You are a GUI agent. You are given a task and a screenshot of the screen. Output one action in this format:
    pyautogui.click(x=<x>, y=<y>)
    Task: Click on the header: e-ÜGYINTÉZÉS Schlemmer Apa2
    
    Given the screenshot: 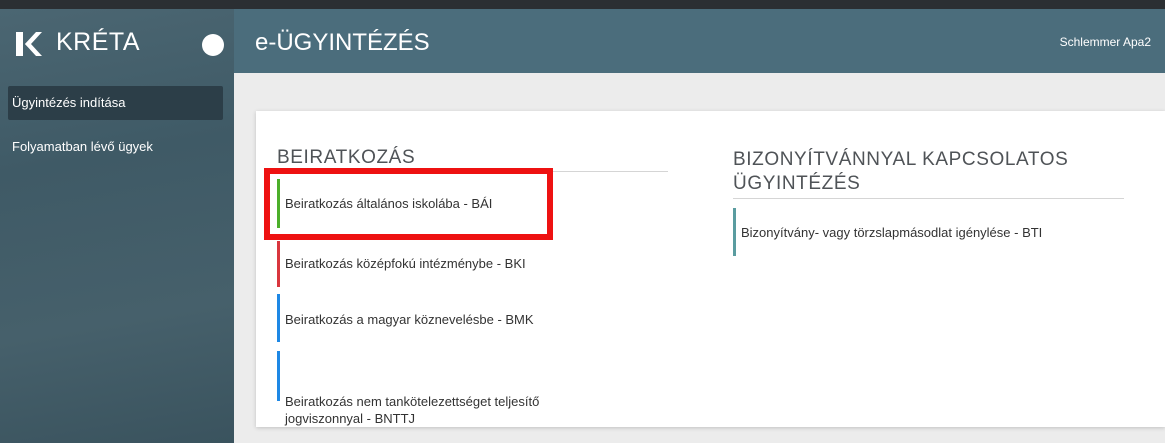 What is the action you would take?
    pyautogui.click(x=699, y=41)
    